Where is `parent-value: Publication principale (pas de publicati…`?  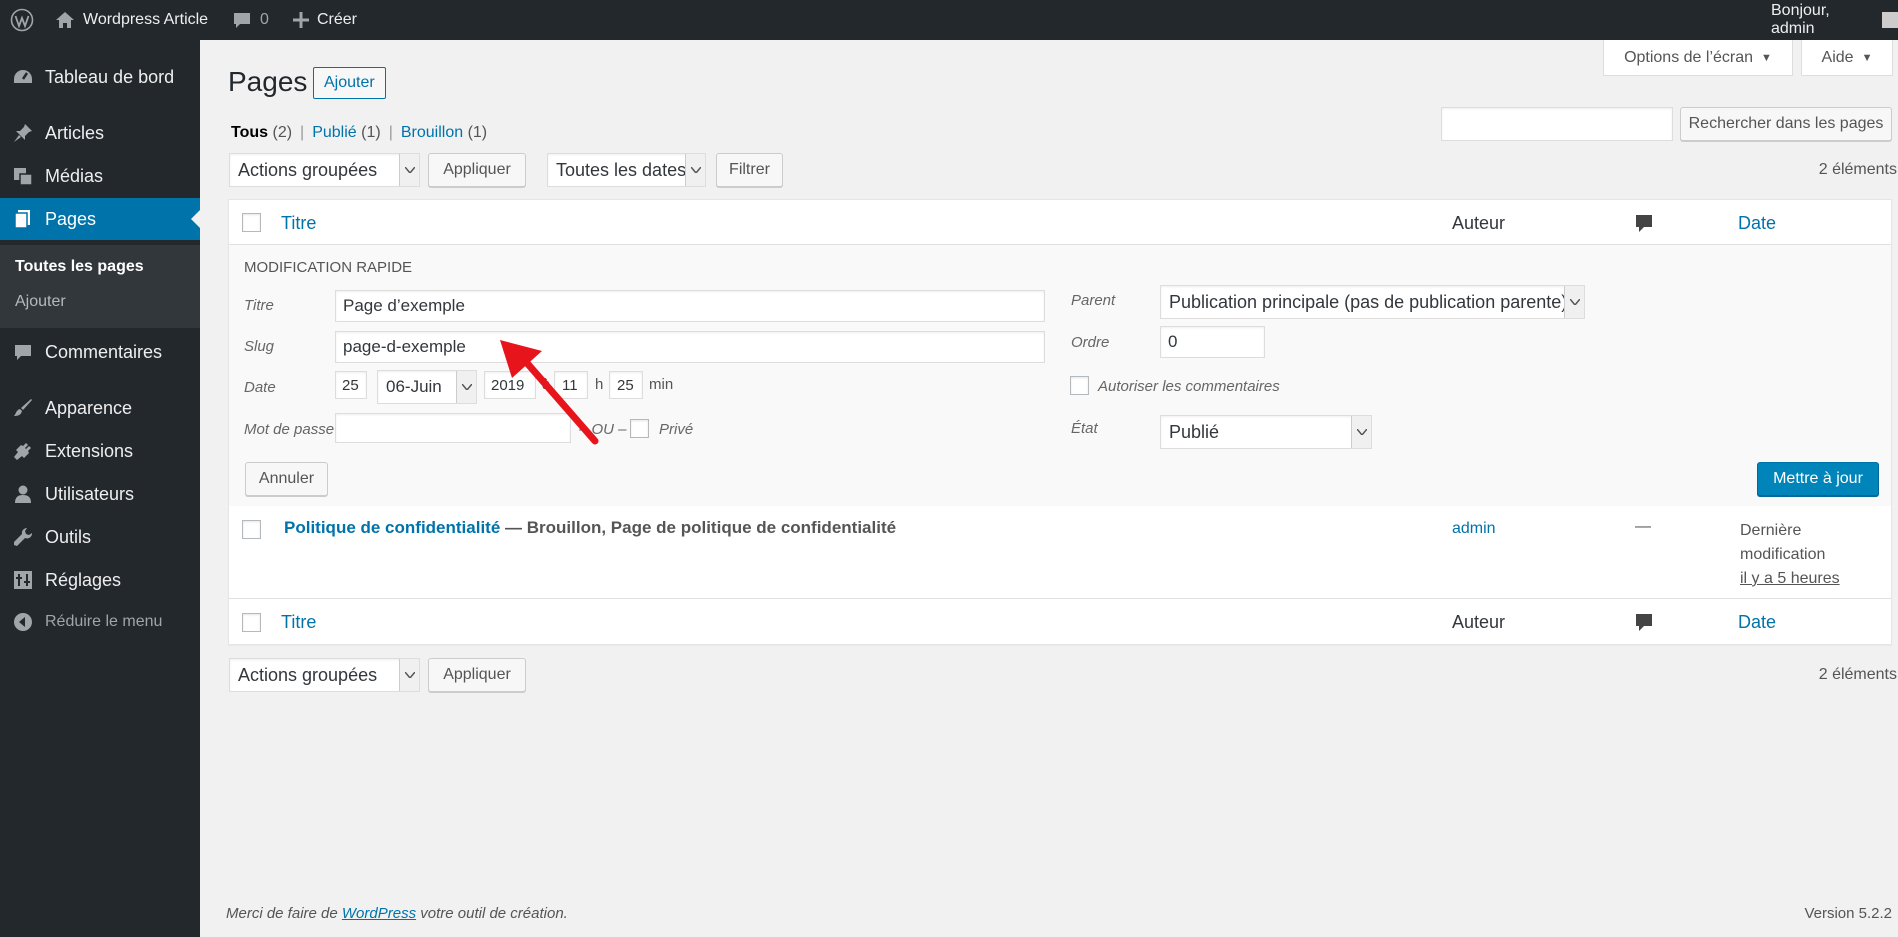 parent-value: Publication principale (pas de publicati… is located at coordinates (1368, 301).